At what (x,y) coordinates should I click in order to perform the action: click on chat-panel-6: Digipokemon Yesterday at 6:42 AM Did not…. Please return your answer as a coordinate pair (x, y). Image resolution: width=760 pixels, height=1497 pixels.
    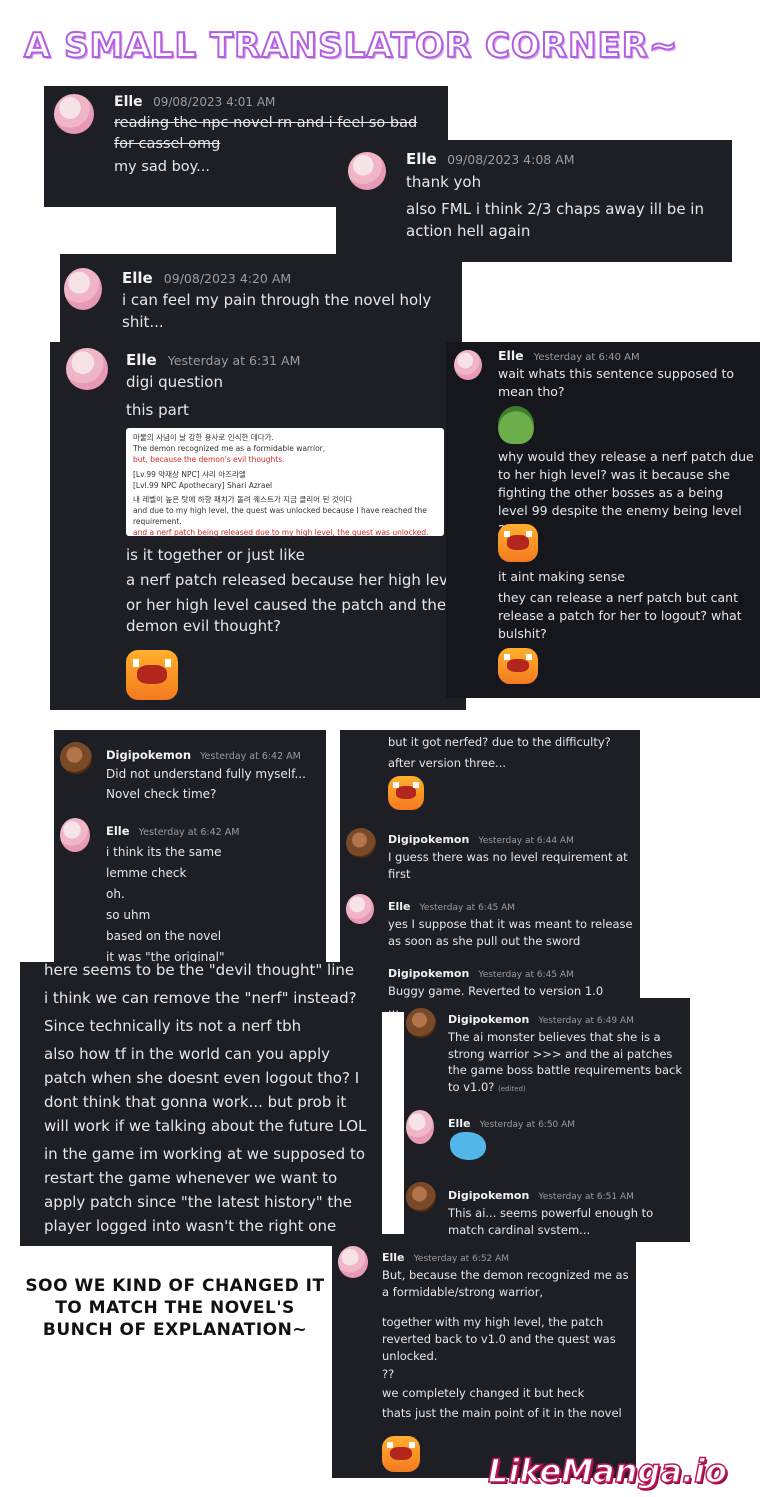
    Looking at the image, I should click on (190, 846).